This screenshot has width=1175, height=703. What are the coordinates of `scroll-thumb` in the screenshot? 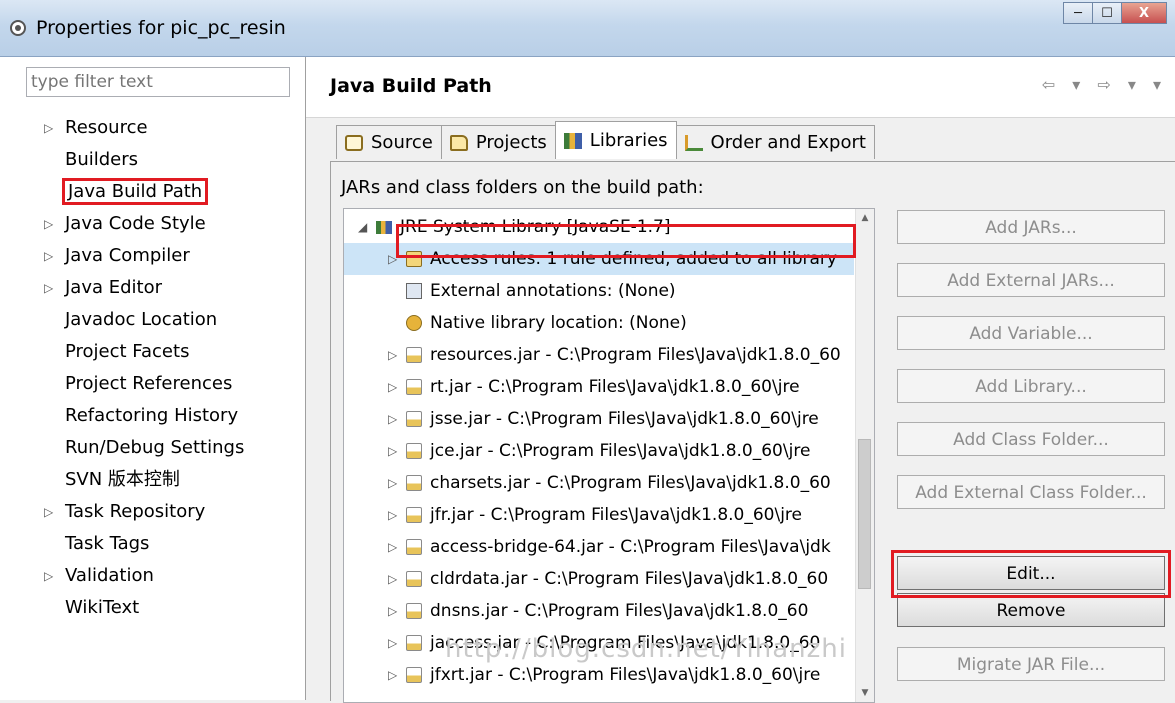 It's located at (864, 514).